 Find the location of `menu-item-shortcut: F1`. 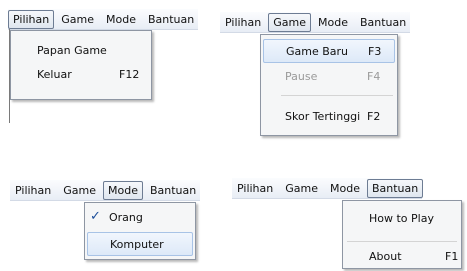

menu-item-shortcut: F1 is located at coordinates (452, 256).